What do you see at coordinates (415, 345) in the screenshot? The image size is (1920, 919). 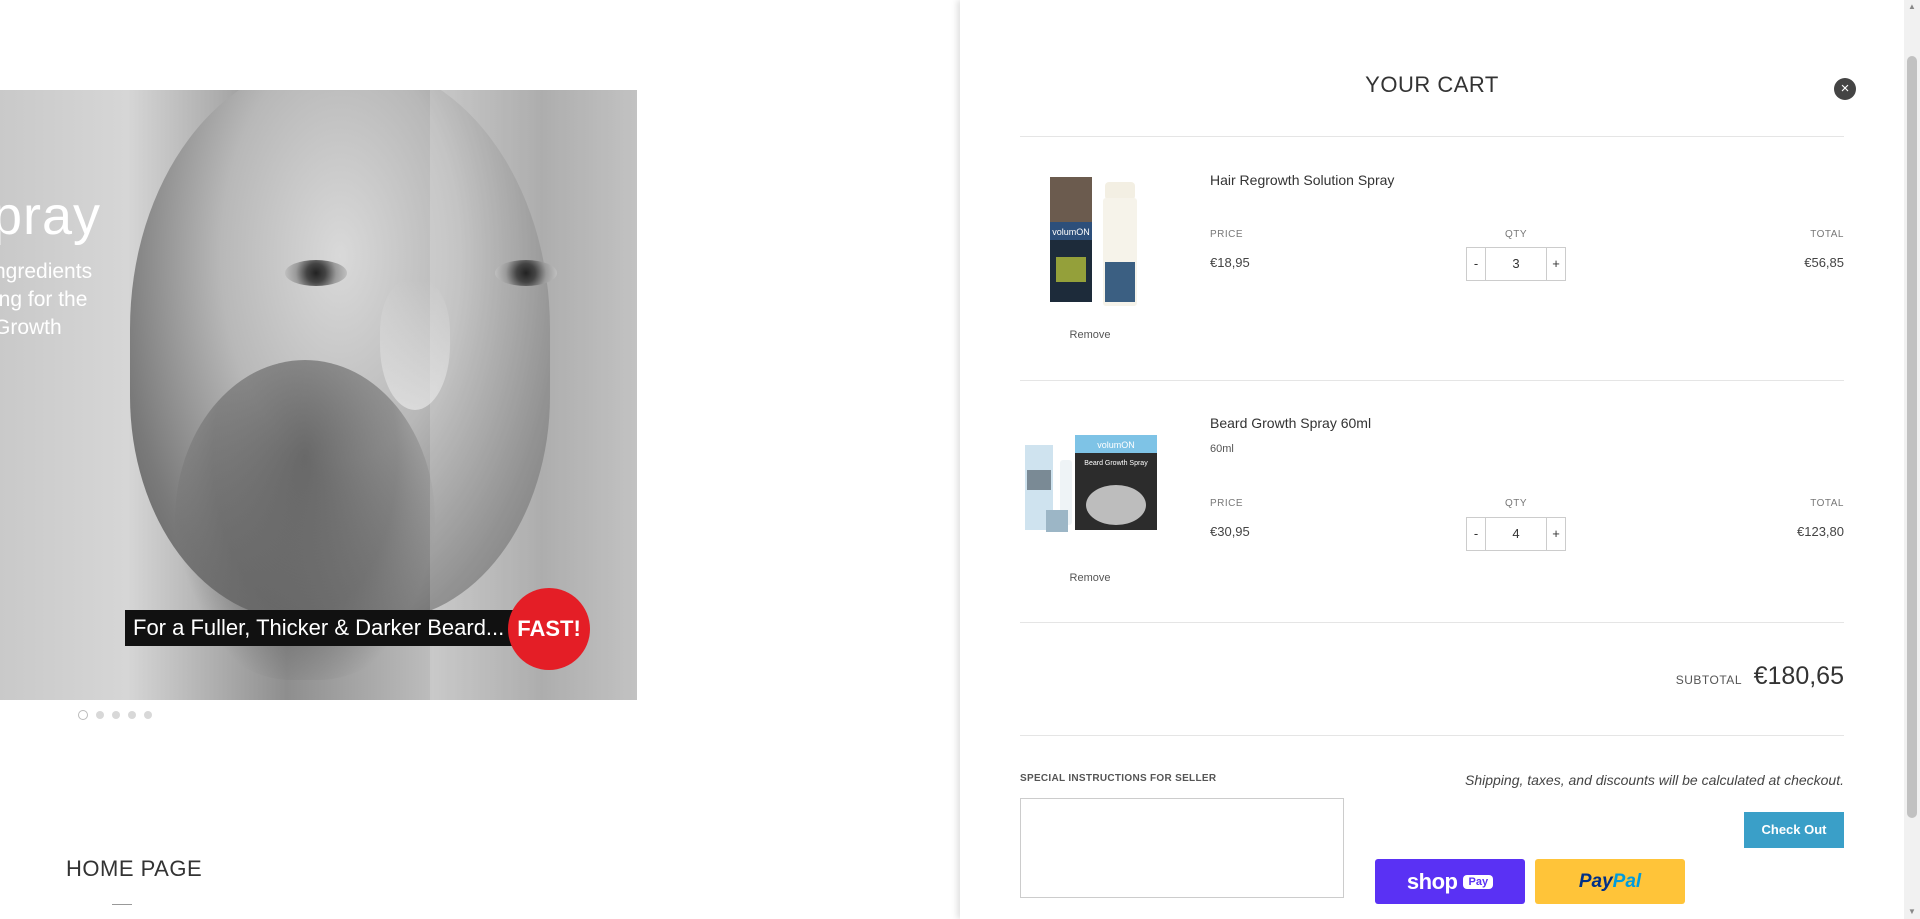 I see `hero-nose-highlight` at bounding box center [415, 345].